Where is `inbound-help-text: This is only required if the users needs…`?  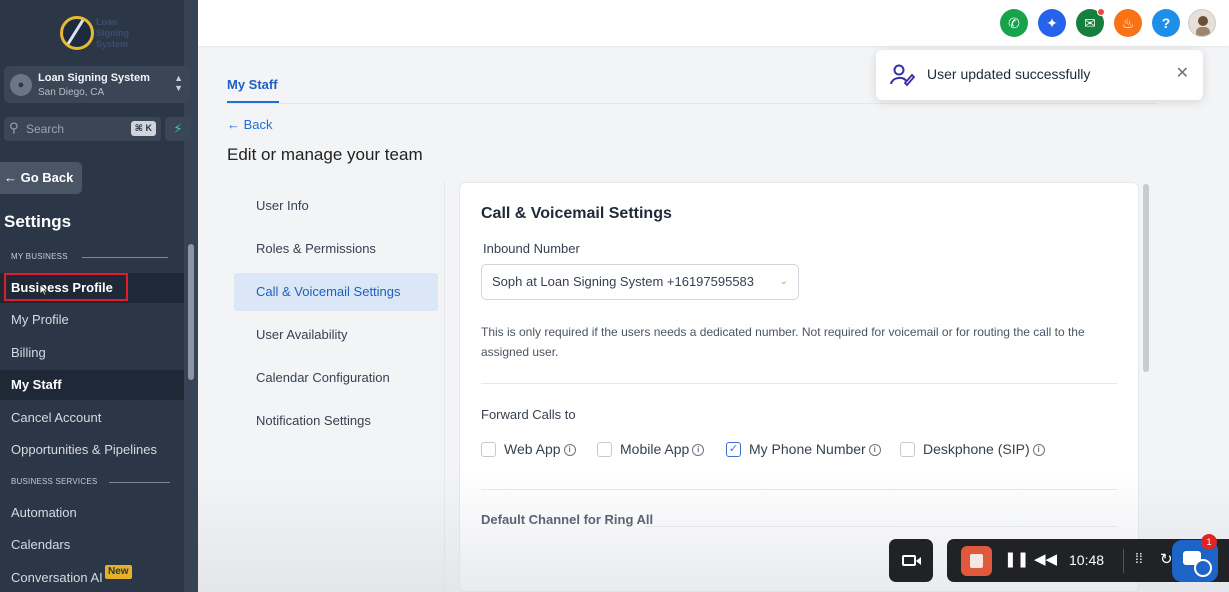
inbound-help-text: This is only required if the users needs… is located at coordinates (783, 342).